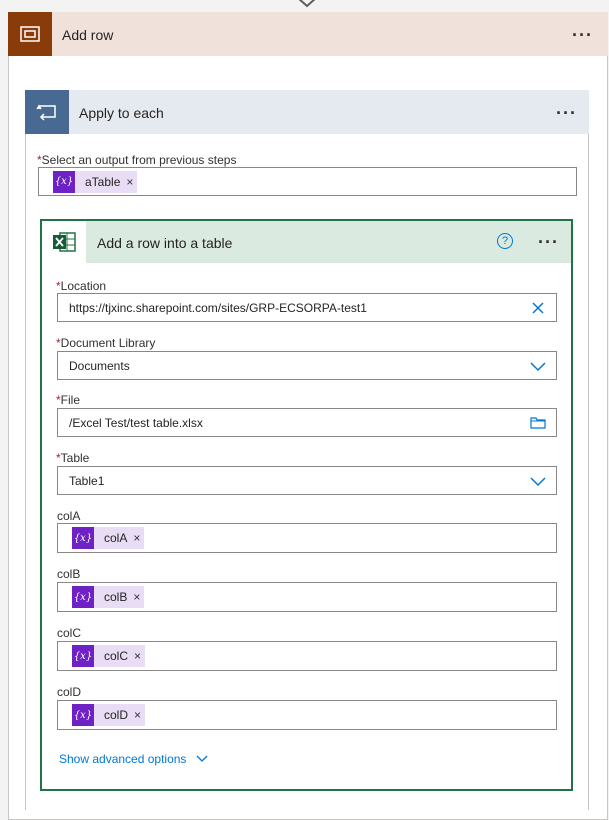 The width and height of the screenshot is (609, 820). Describe the element at coordinates (116, 656) in the screenshot. I see `colC-token-label: colC` at that location.